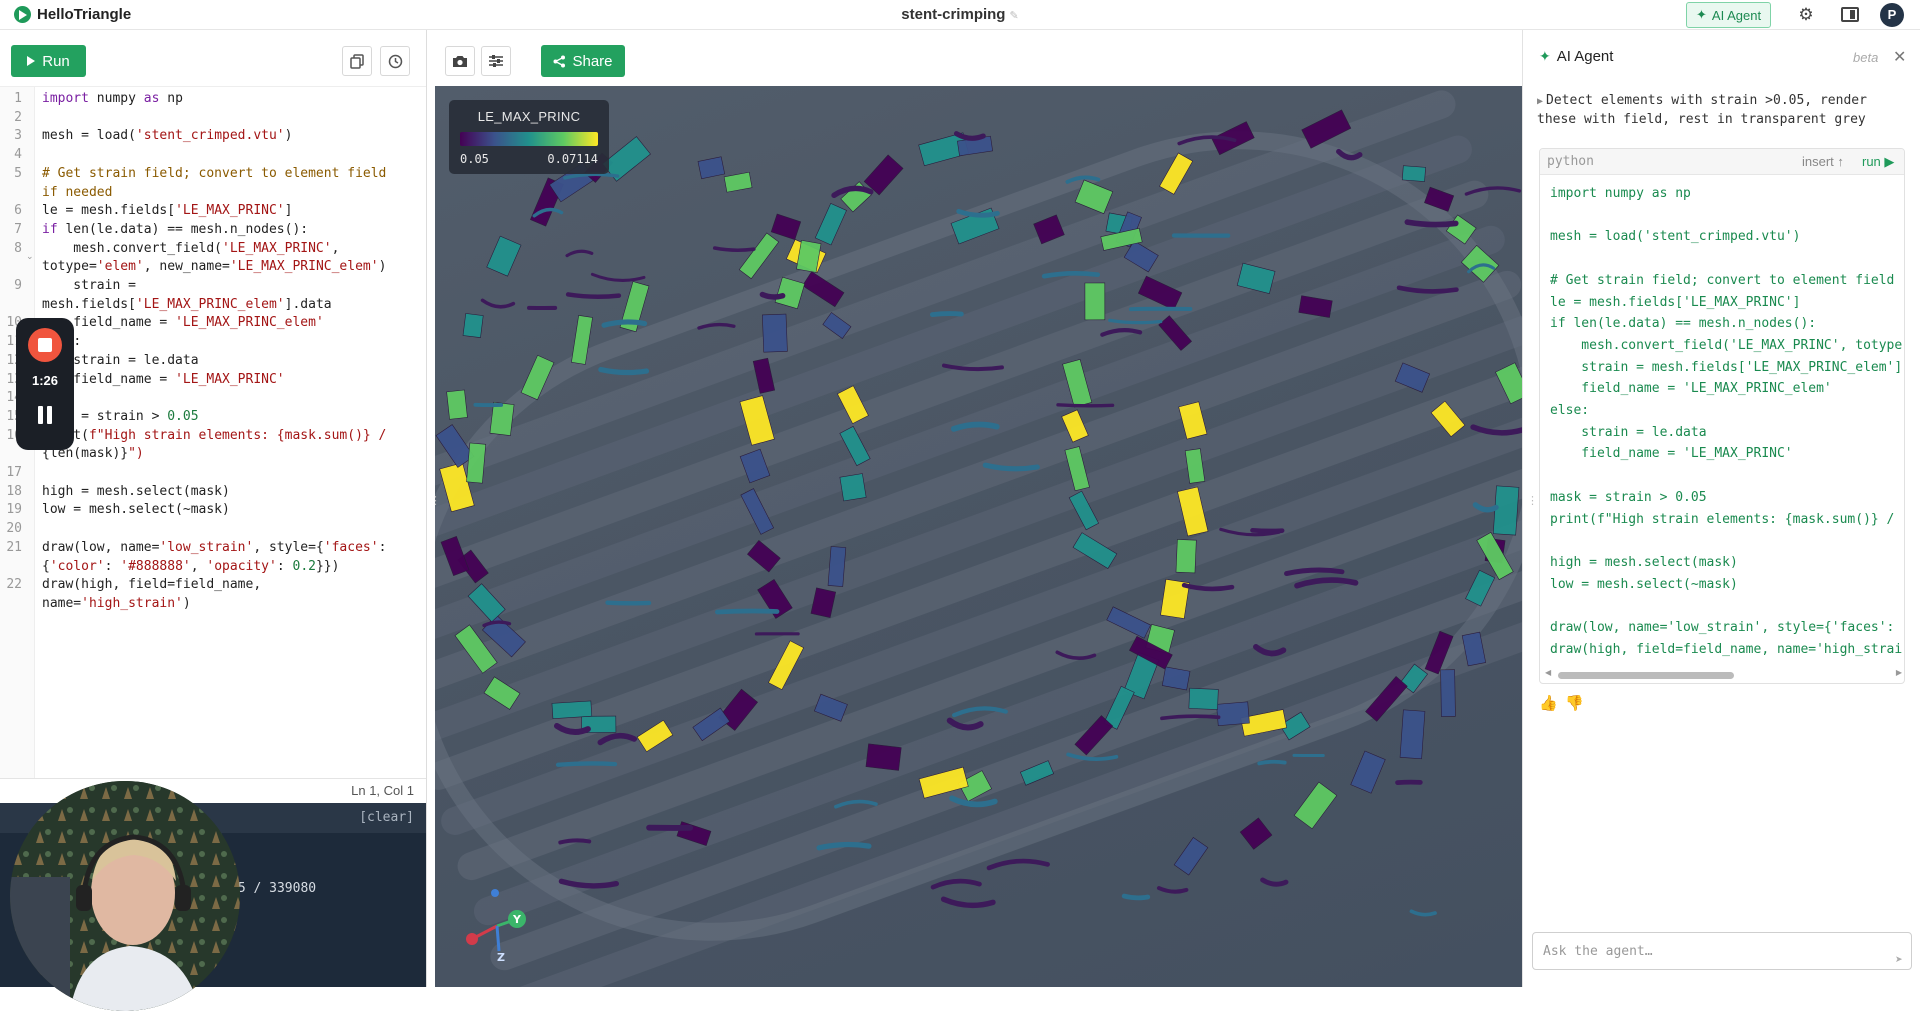  What do you see at coordinates (583, 61) in the screenshot?
I see `share-button: Share` at bounding box center [583, 61].